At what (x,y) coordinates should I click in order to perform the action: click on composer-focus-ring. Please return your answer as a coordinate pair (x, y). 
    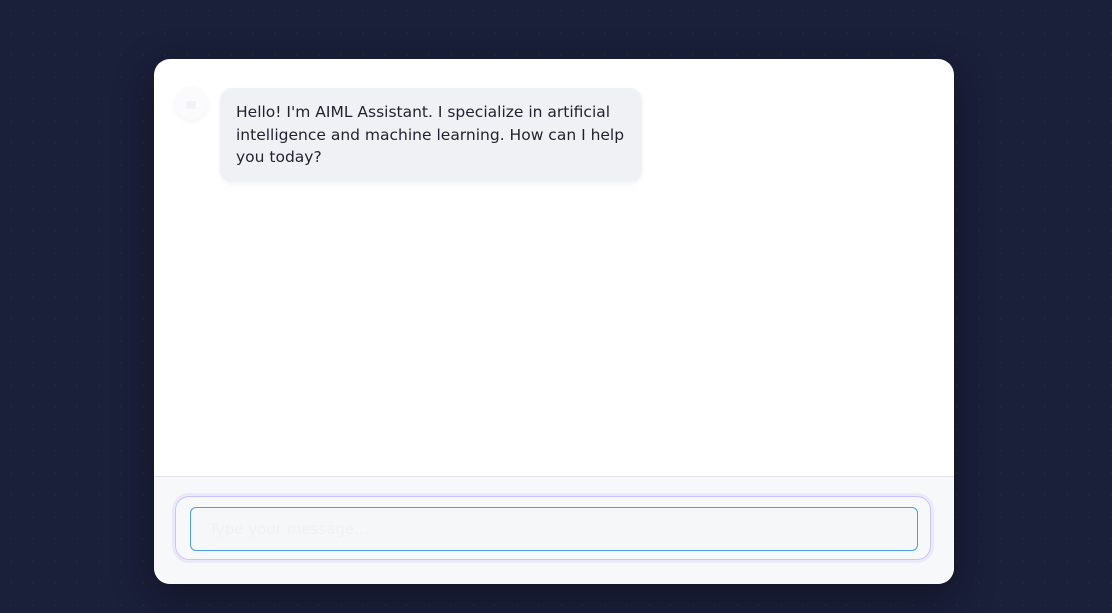
    Looking at the image, I should click on (553, 528).